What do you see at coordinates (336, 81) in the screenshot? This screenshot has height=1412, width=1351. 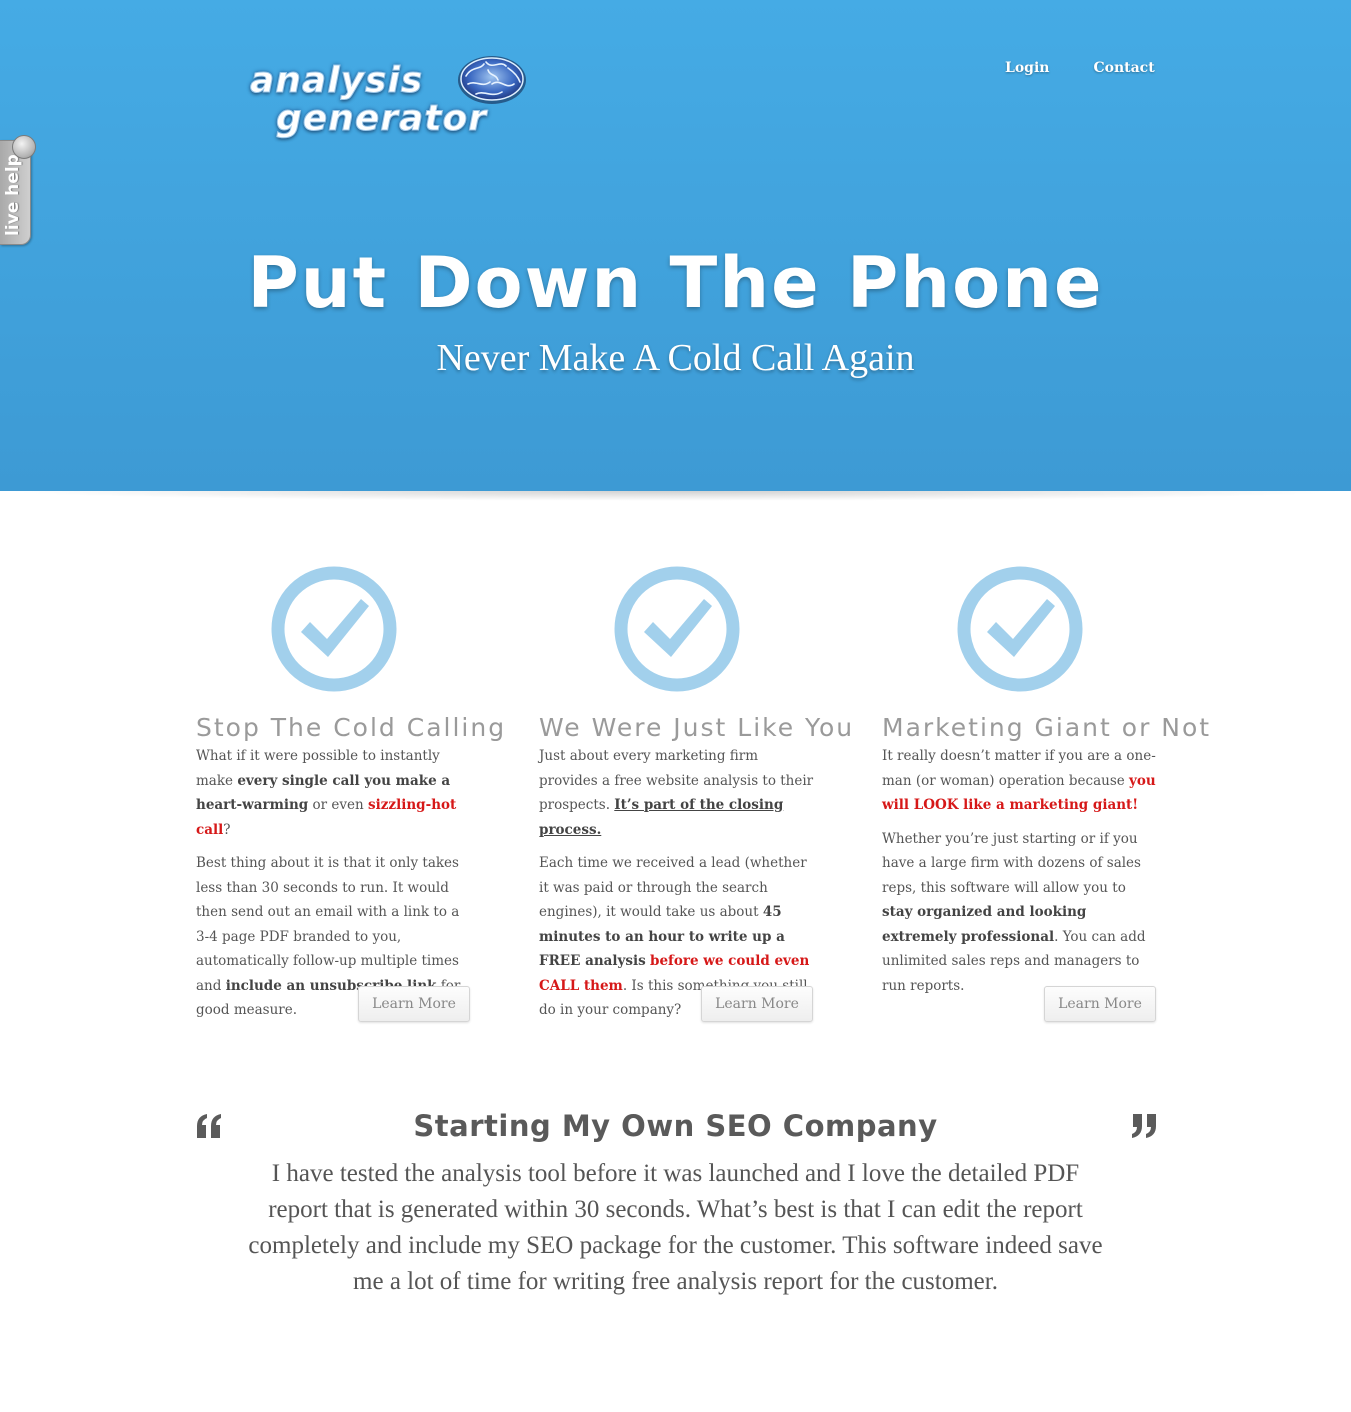 I see `logo-text-line1: analysis` at bounding box center [336, 81].